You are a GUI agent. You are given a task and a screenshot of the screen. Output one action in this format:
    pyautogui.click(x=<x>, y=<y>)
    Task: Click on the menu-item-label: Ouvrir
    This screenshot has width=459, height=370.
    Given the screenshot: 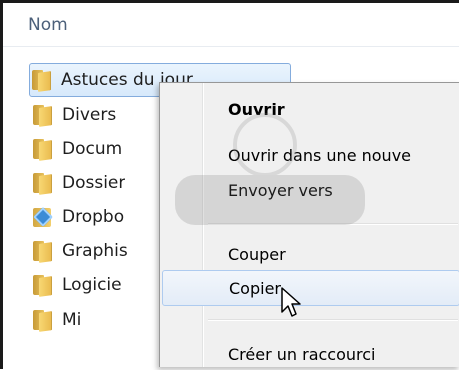 What is the action you would take?
    pyautogui.click(x=256, y=109)
    